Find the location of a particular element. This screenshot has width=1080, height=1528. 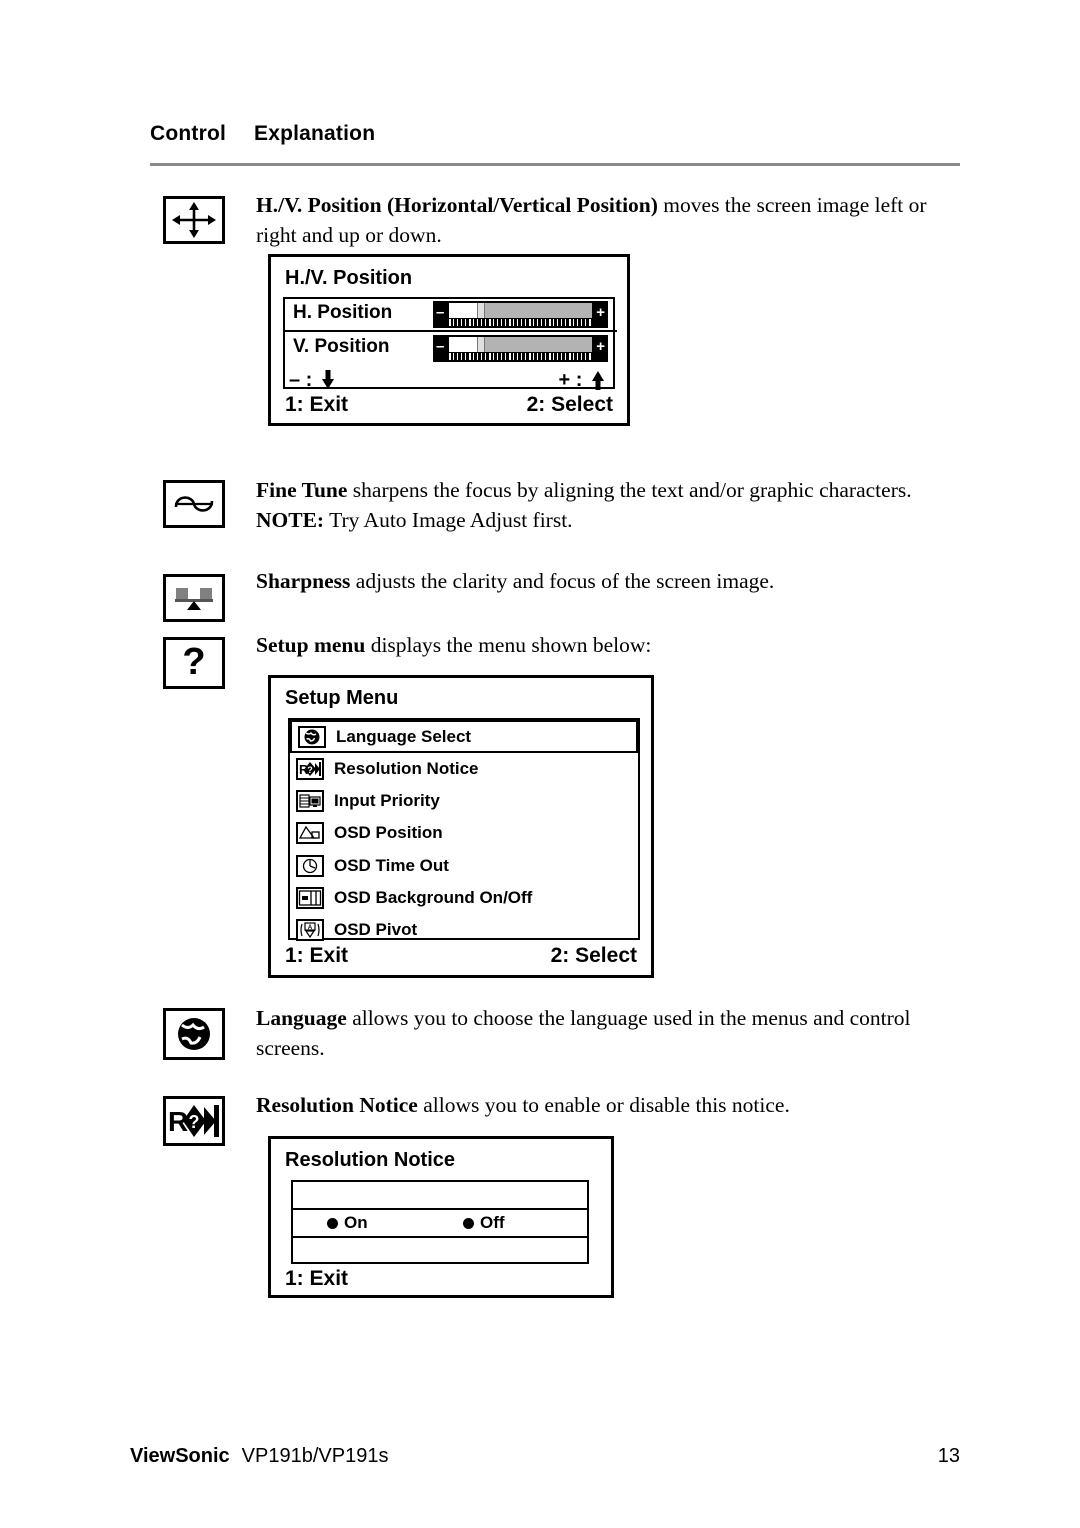

arrow-down-icon is located at coordinates (327, 379).